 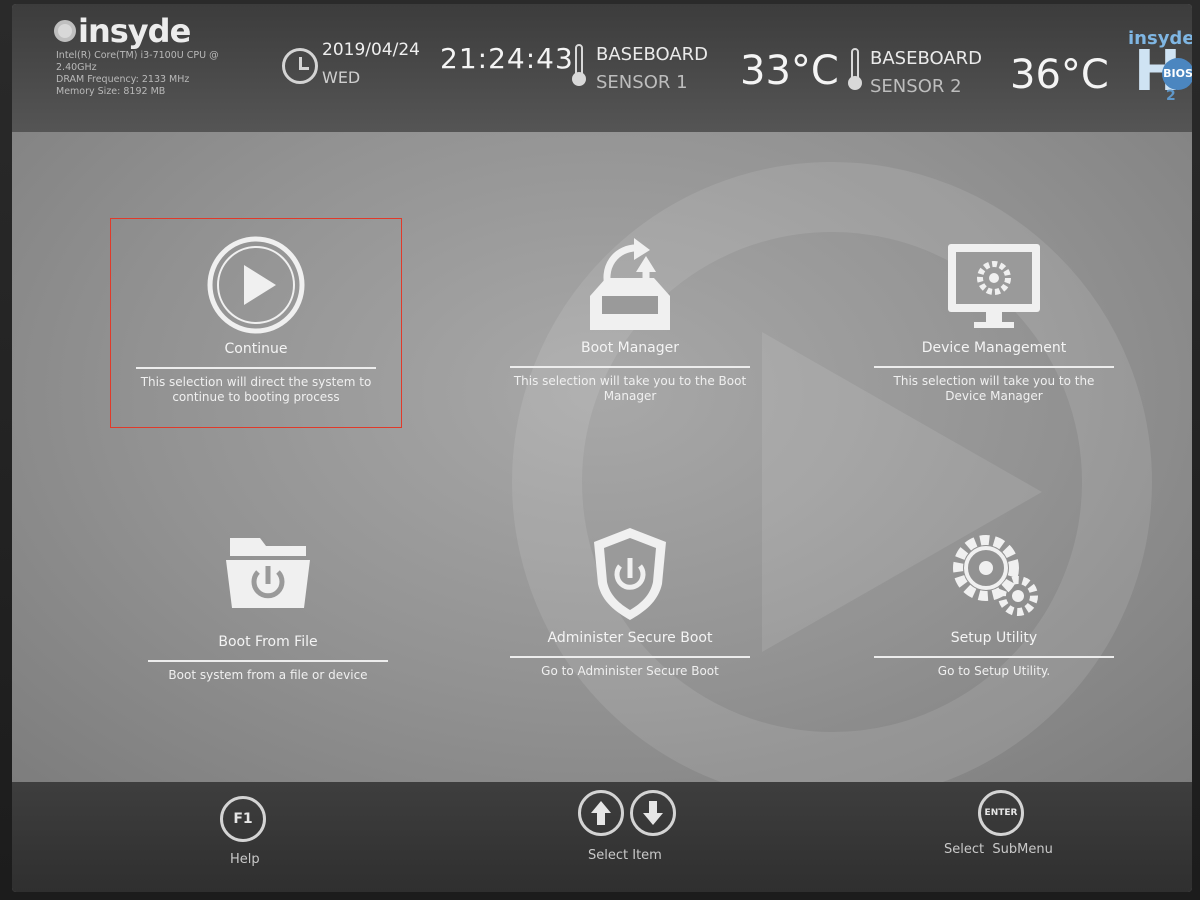 I want to click on date-text: 2019/04/24, so click(x=371, y=50).